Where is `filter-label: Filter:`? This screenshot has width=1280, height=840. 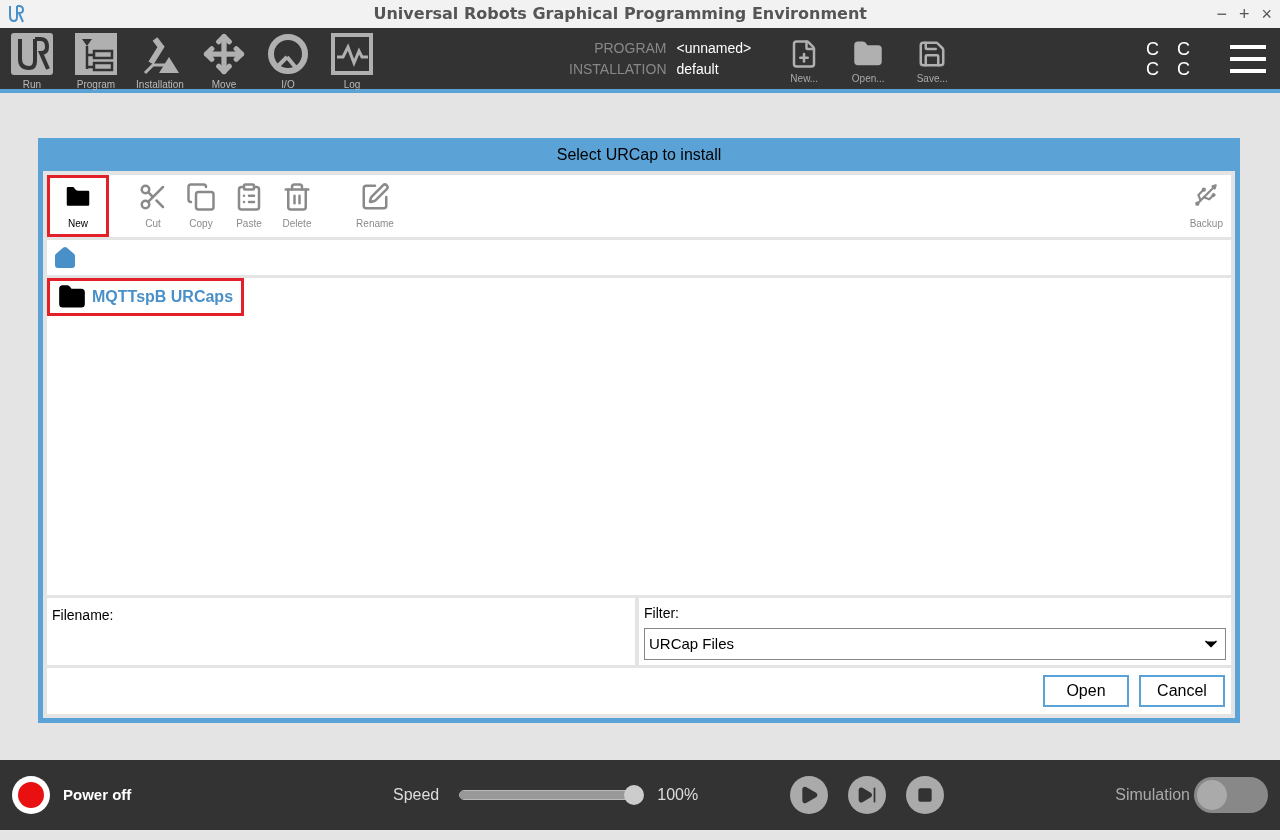 filter-label: Filter: is located at coordinates (662, 613).